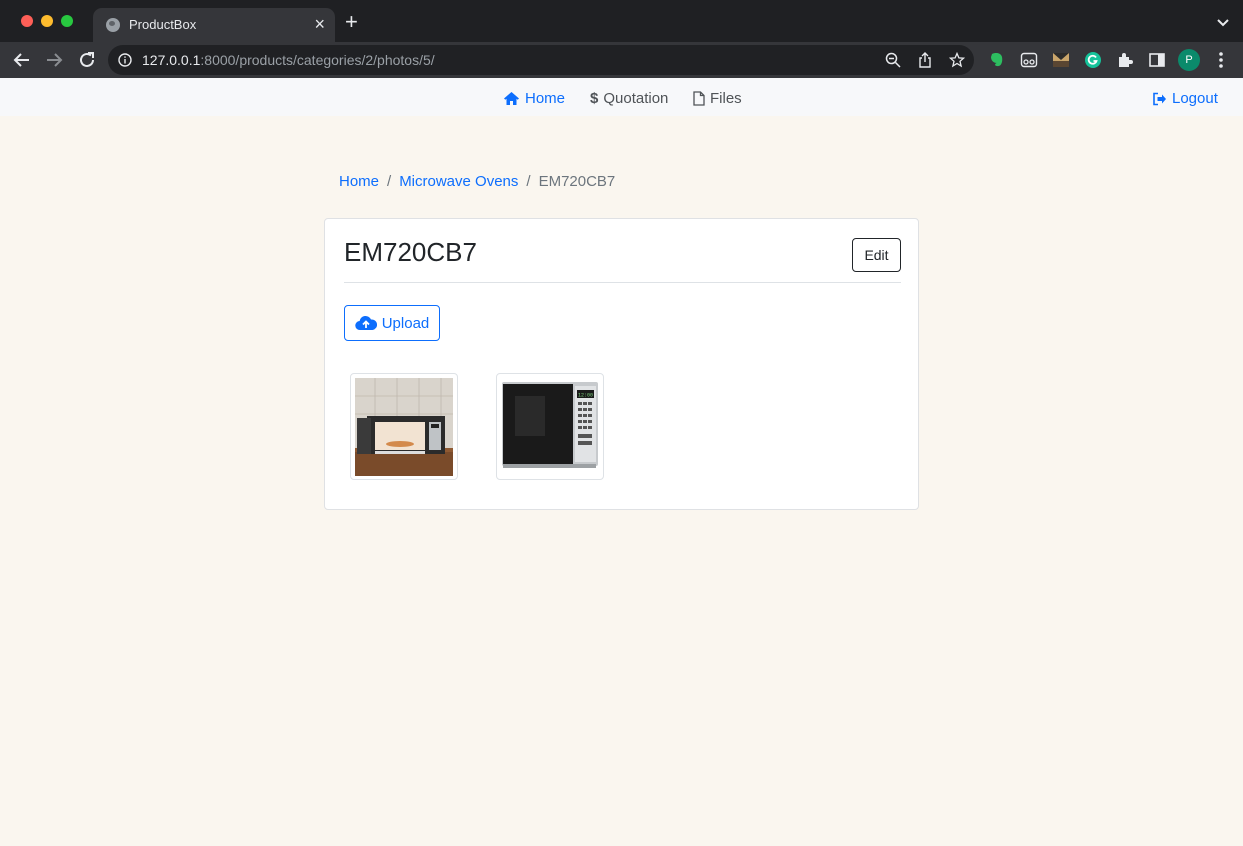 The image size is (1243, 846). I want to click on product-photo-thumbnail, so click(404, 426).